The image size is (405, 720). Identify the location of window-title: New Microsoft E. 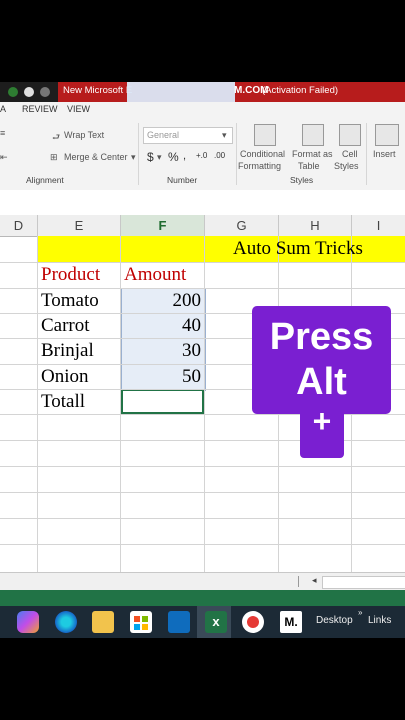
(98, 90).